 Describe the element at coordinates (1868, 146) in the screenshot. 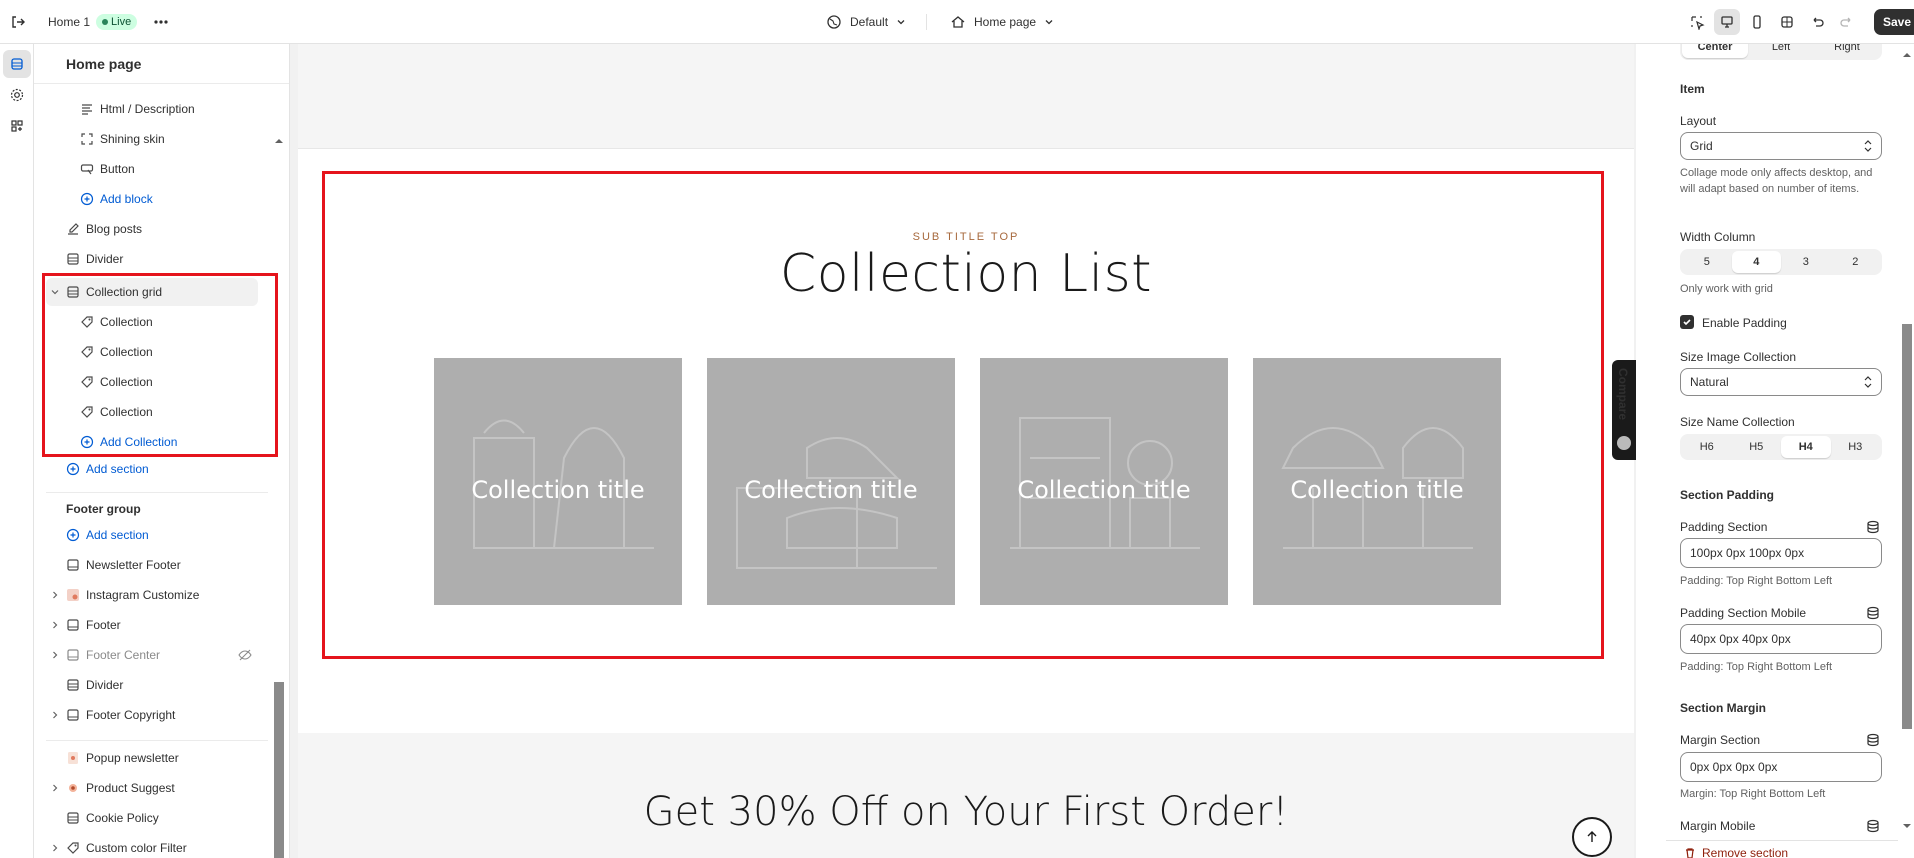

I see `select-chevron-icon` at that location.